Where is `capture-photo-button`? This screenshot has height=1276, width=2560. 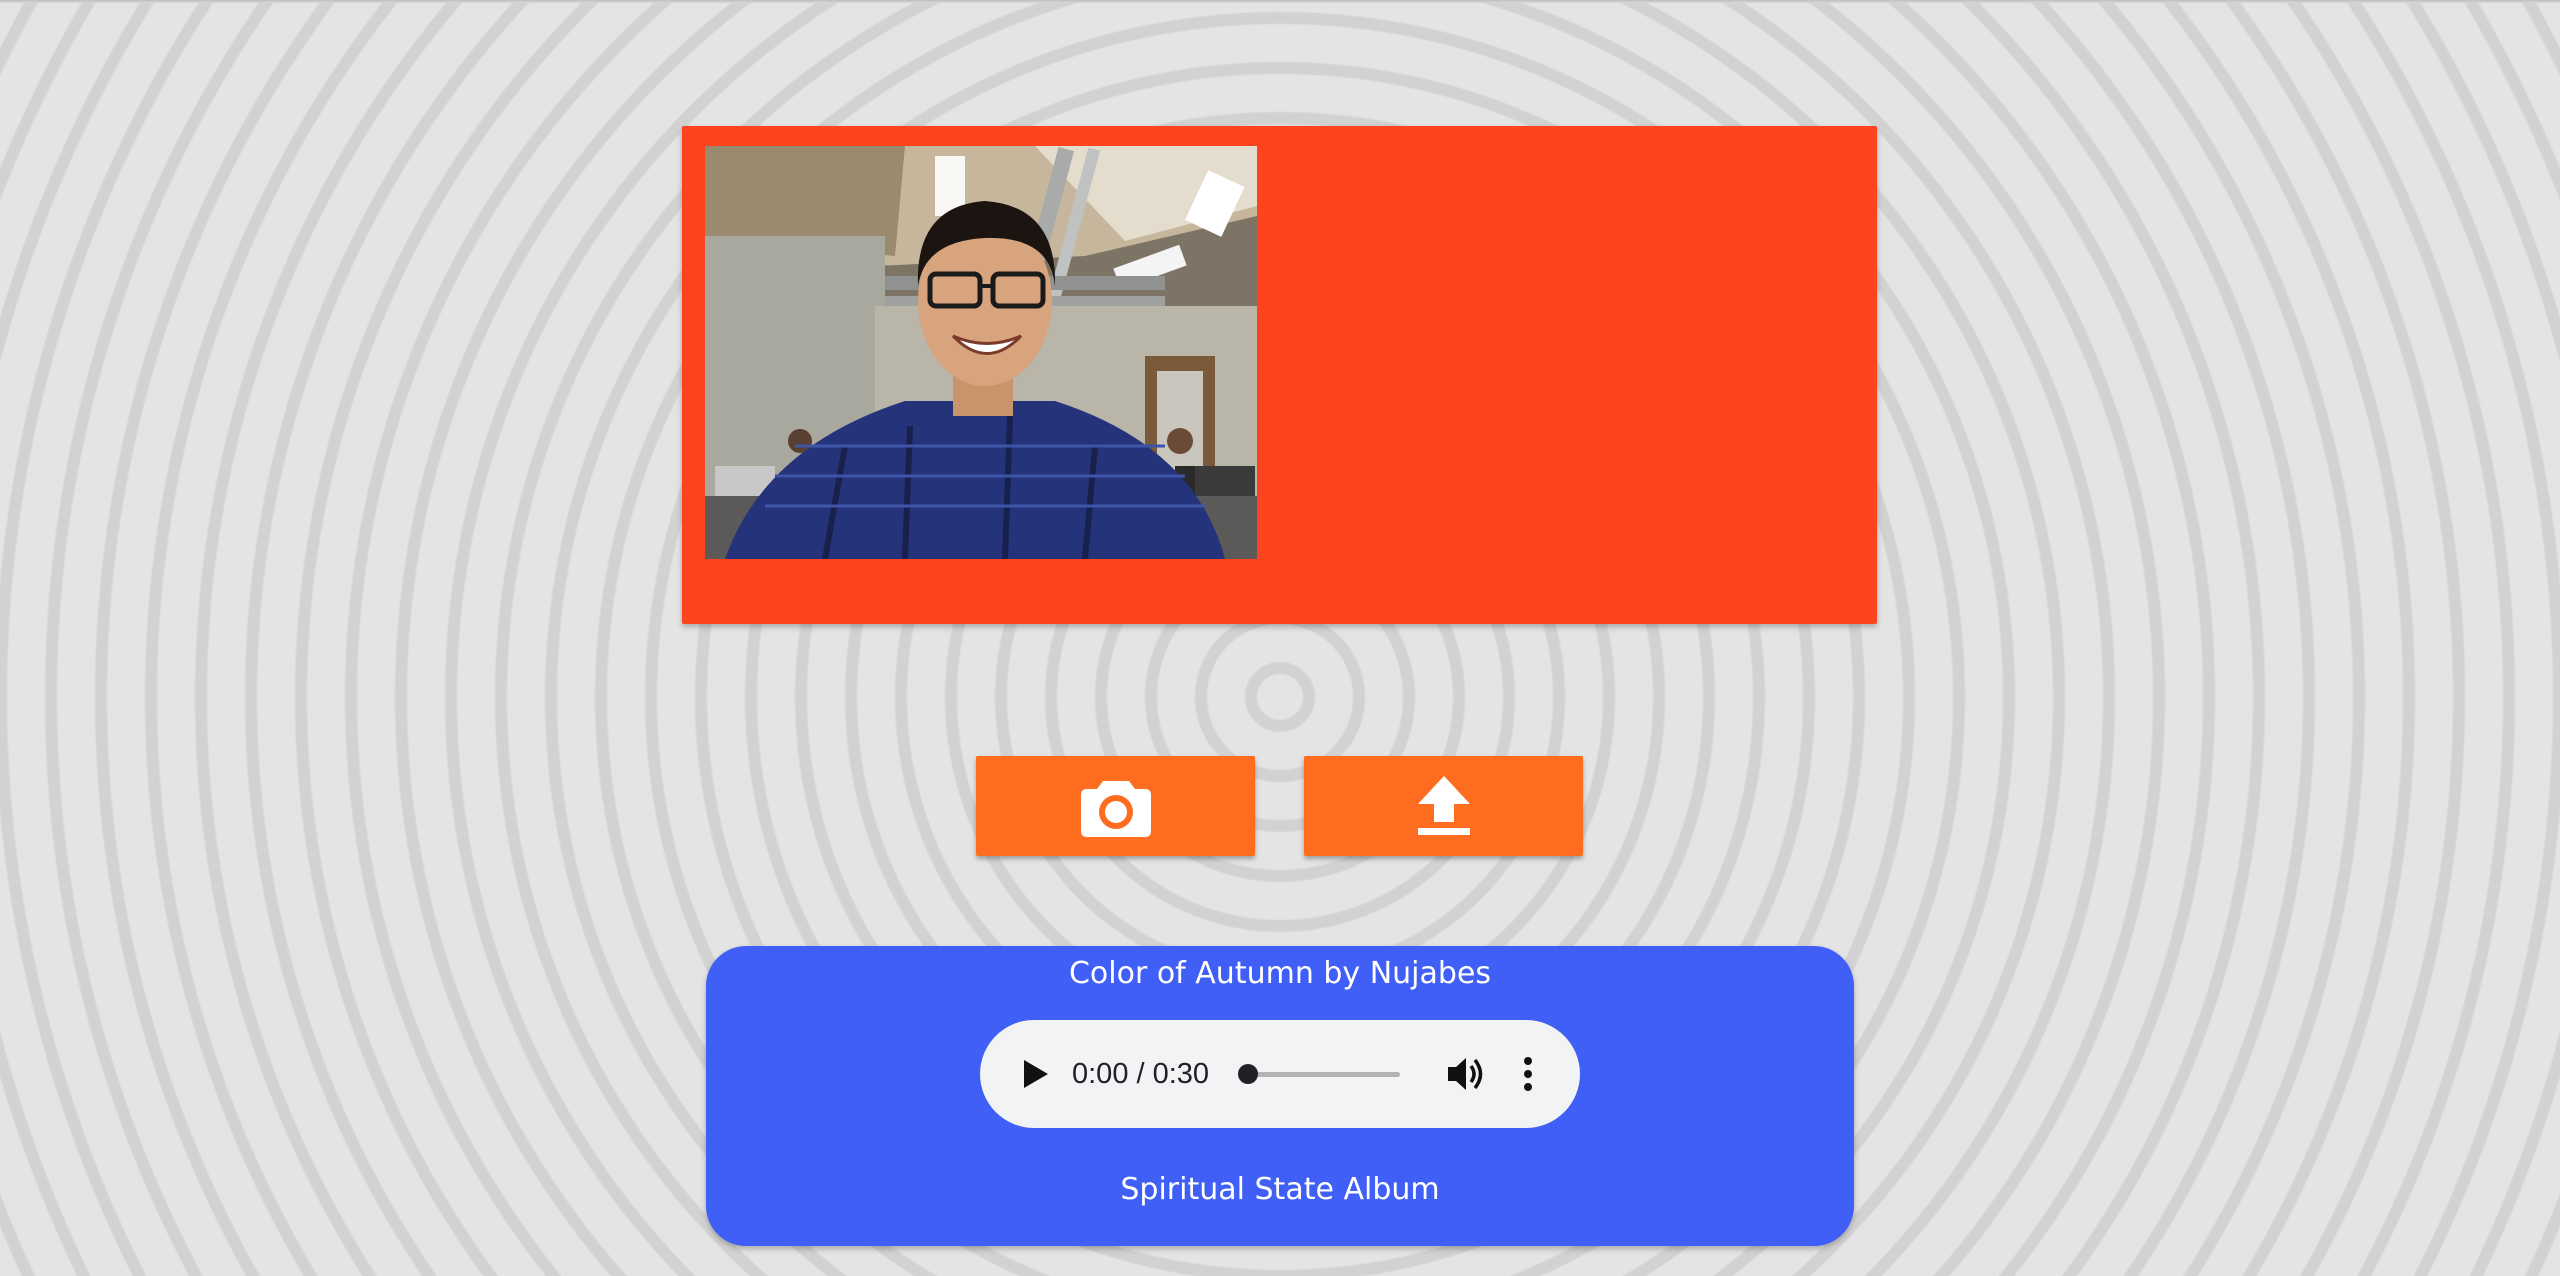 capture-photo-button is located at coordinates (1115, 806).